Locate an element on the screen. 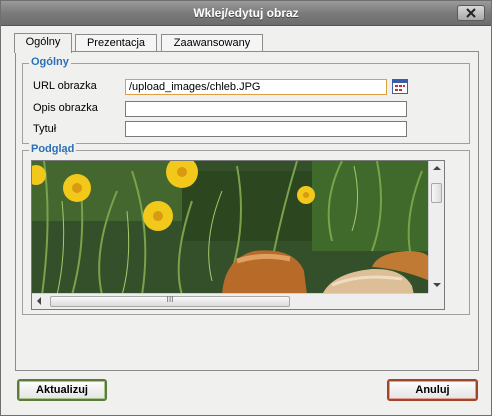  tab-advanced: Zaawansowany is located at coordinates (212, 42).